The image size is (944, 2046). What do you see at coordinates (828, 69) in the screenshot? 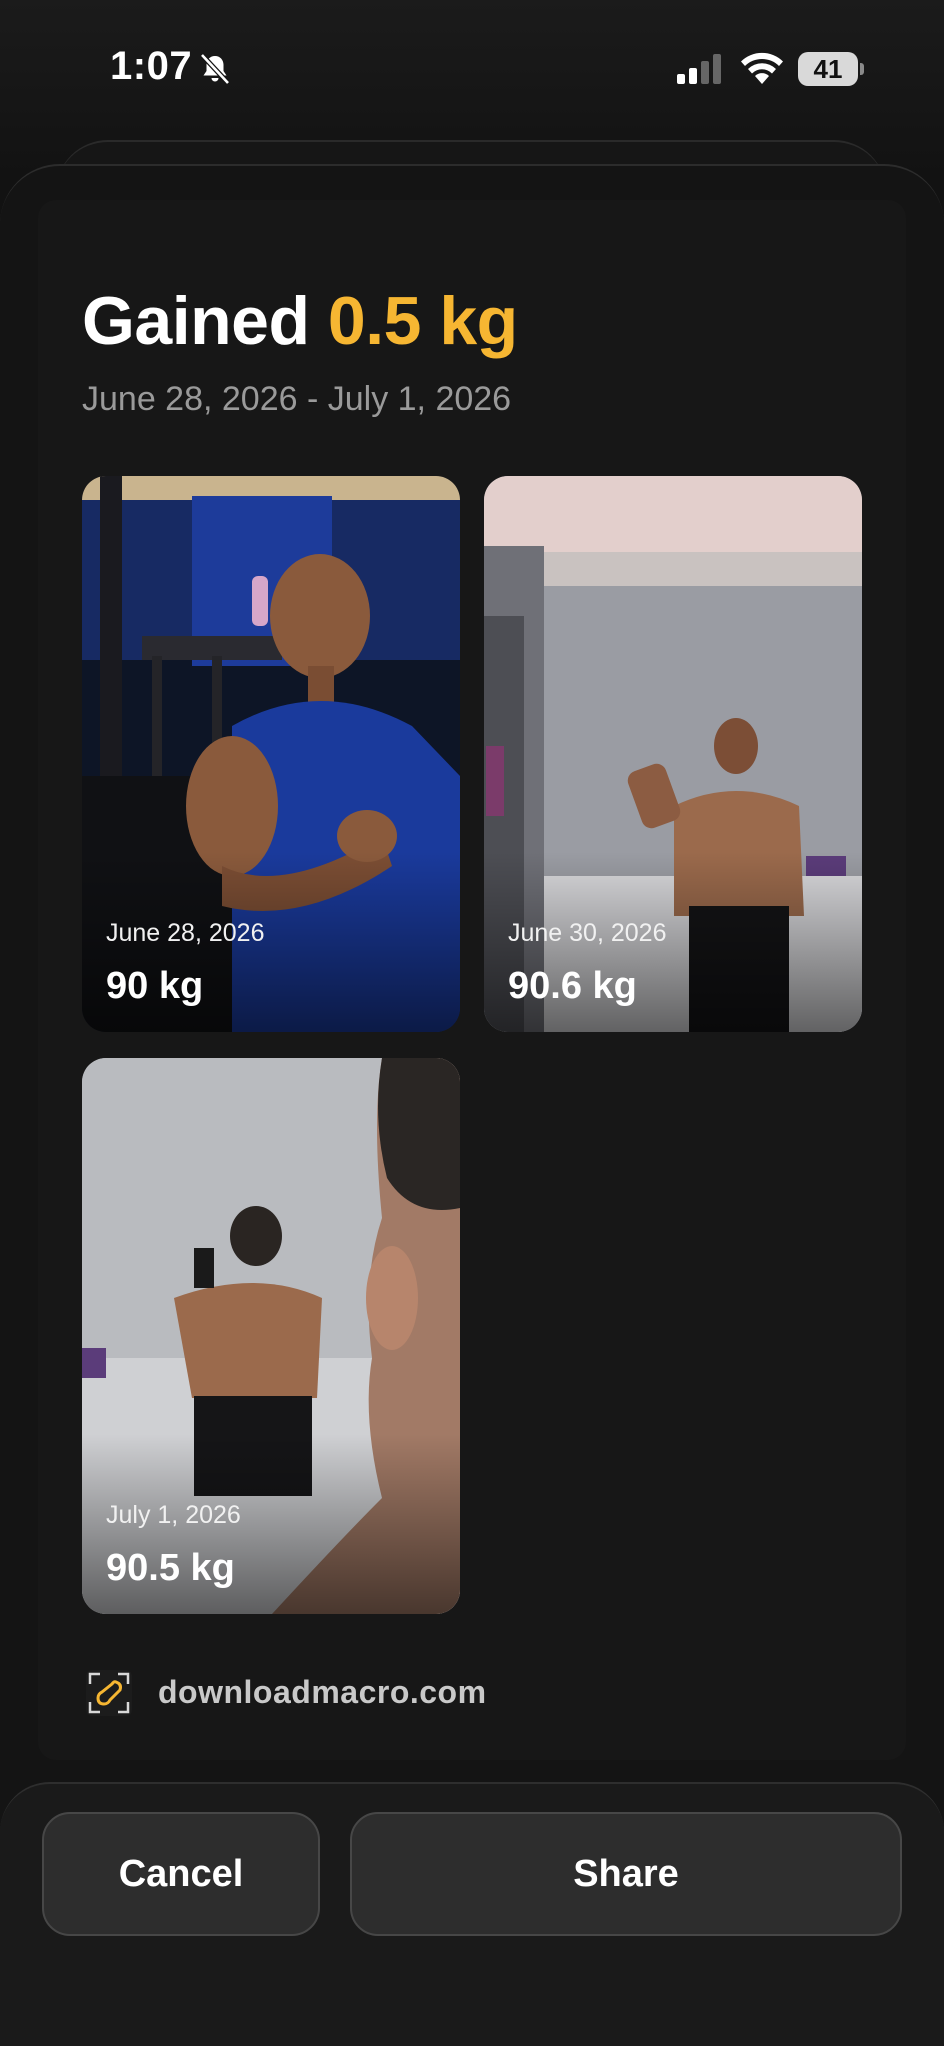
I see `battery-level: 41` at bounding box center [828, 69].